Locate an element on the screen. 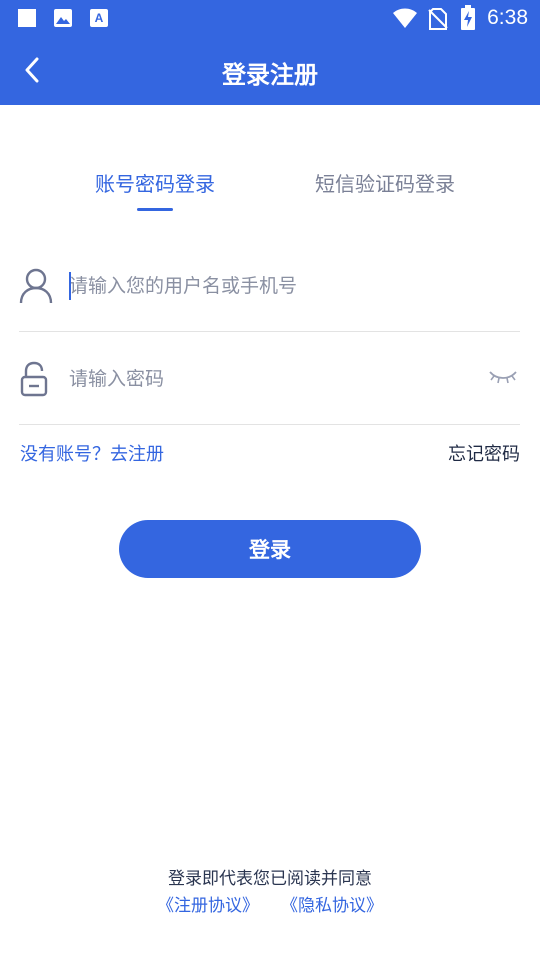 The width and height of the screenshot is (540, 960). username-field is located at coordinates (269, 286).